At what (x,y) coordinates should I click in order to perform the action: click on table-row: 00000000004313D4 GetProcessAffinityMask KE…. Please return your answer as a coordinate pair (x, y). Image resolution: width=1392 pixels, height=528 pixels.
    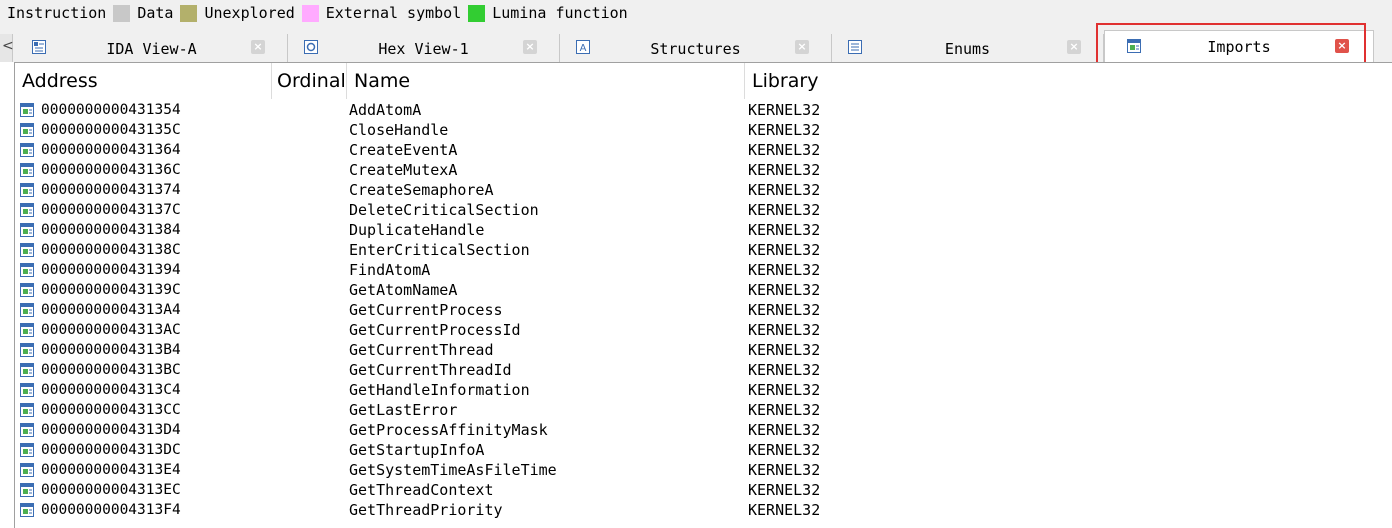
    Looking at the image, I should click on (703, 430).